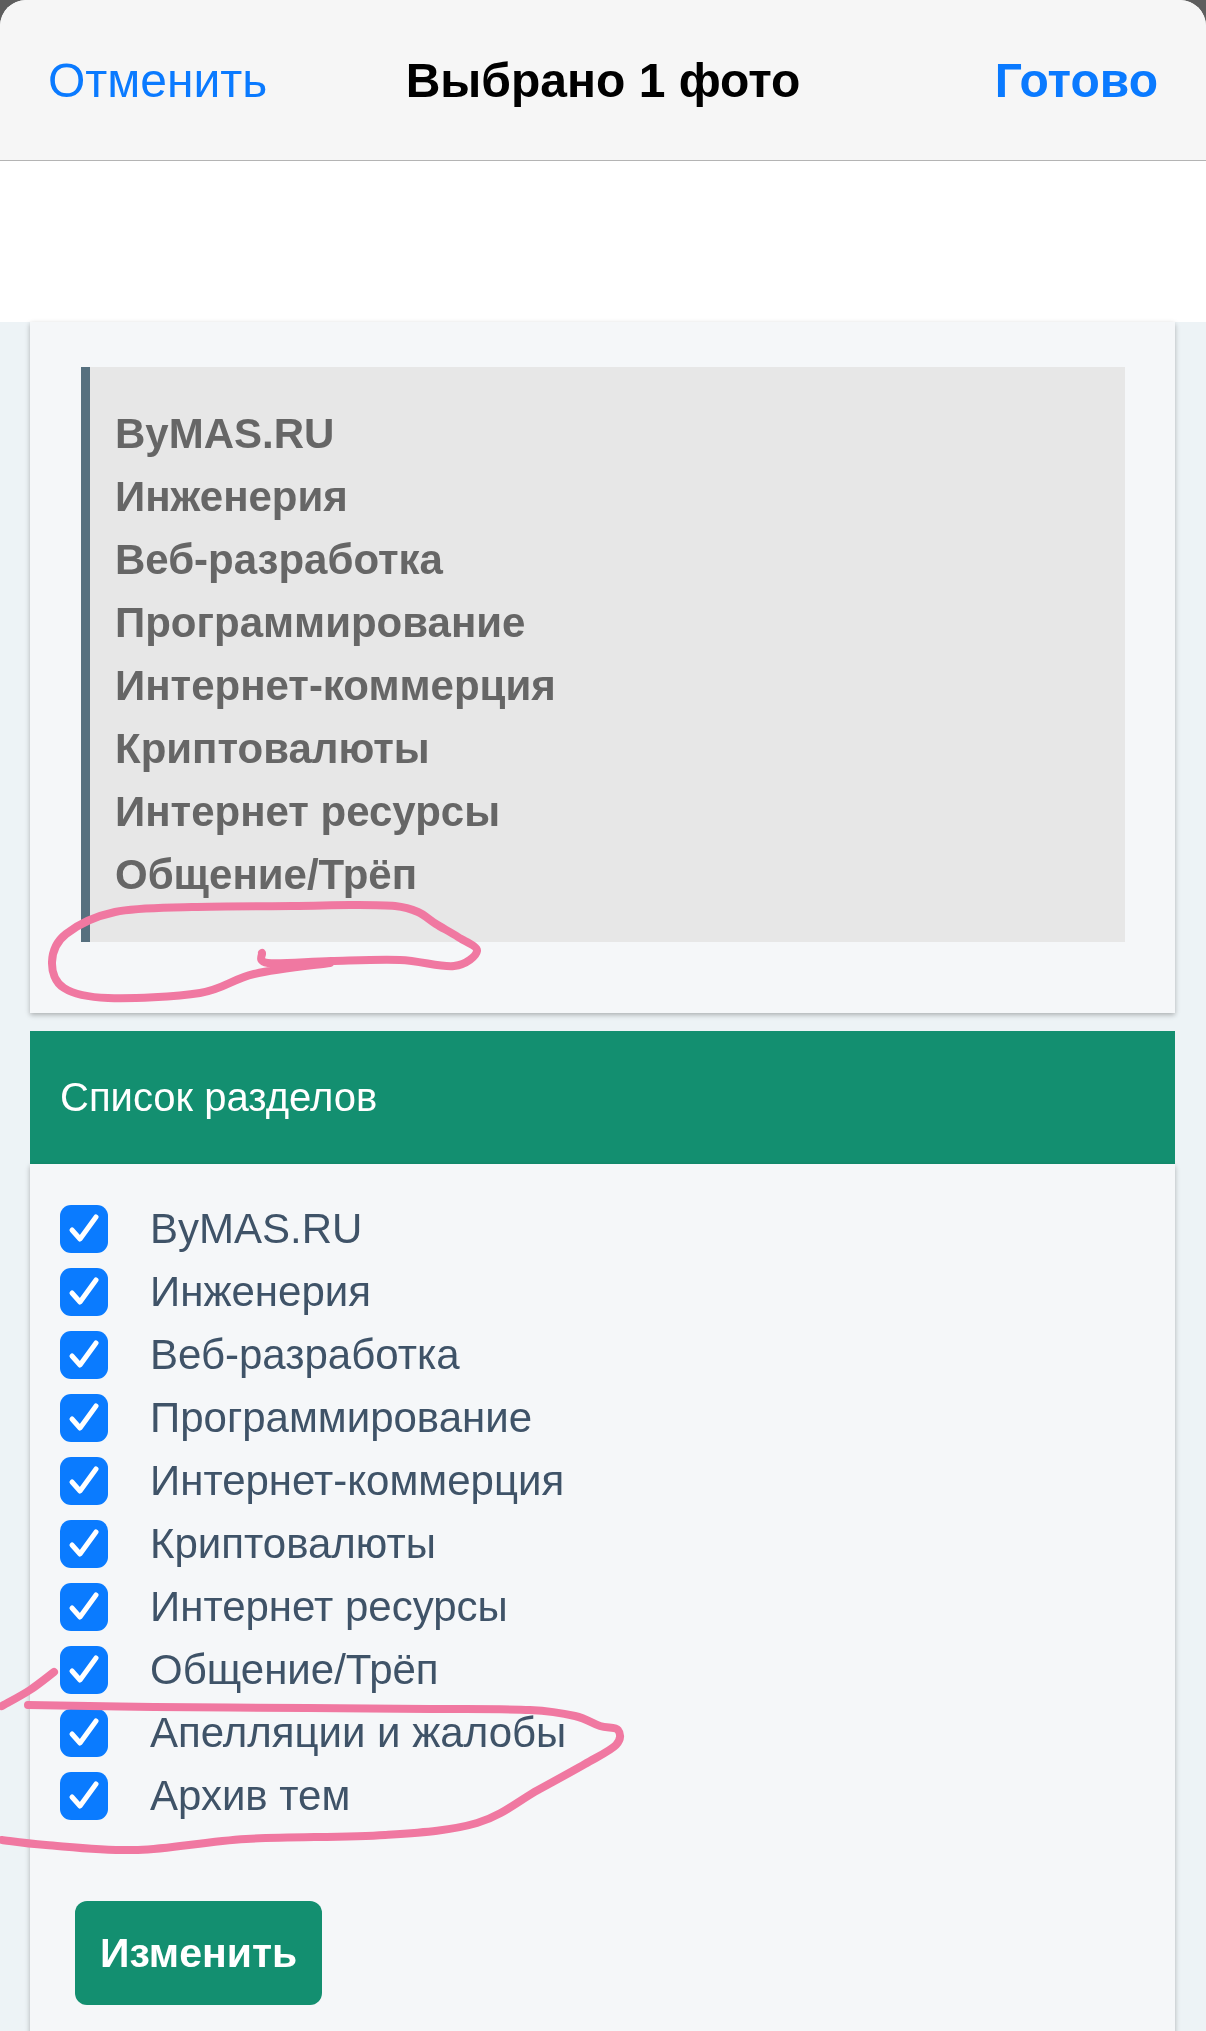 Image resolution: width=1206 pixels, height=2031 pixels. Describe the element at coordinates (266, 875) in the screenshot. I see `quote-line: Общение/Трёп` at that location.